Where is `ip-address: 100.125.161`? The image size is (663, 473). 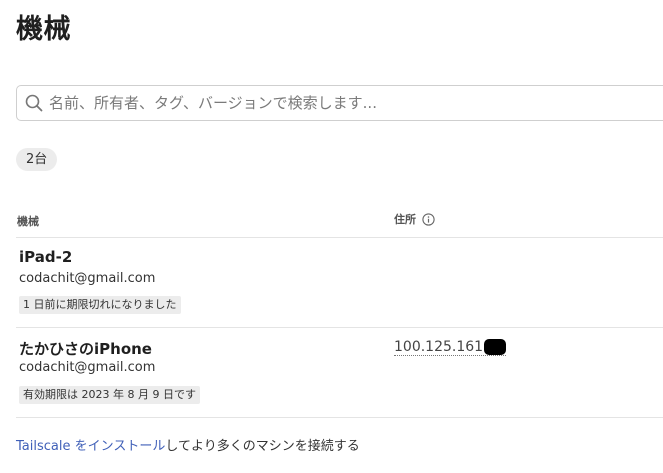 ip-address: 100.125.161 is located at coordinates (450, 347).